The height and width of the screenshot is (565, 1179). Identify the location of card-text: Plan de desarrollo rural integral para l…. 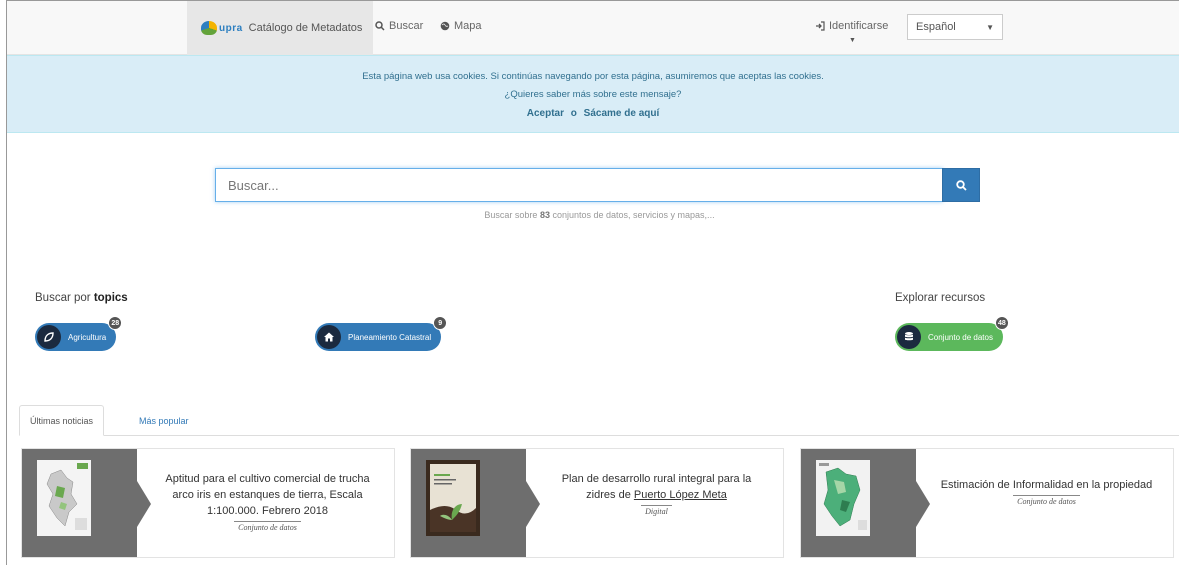
(656, 495).